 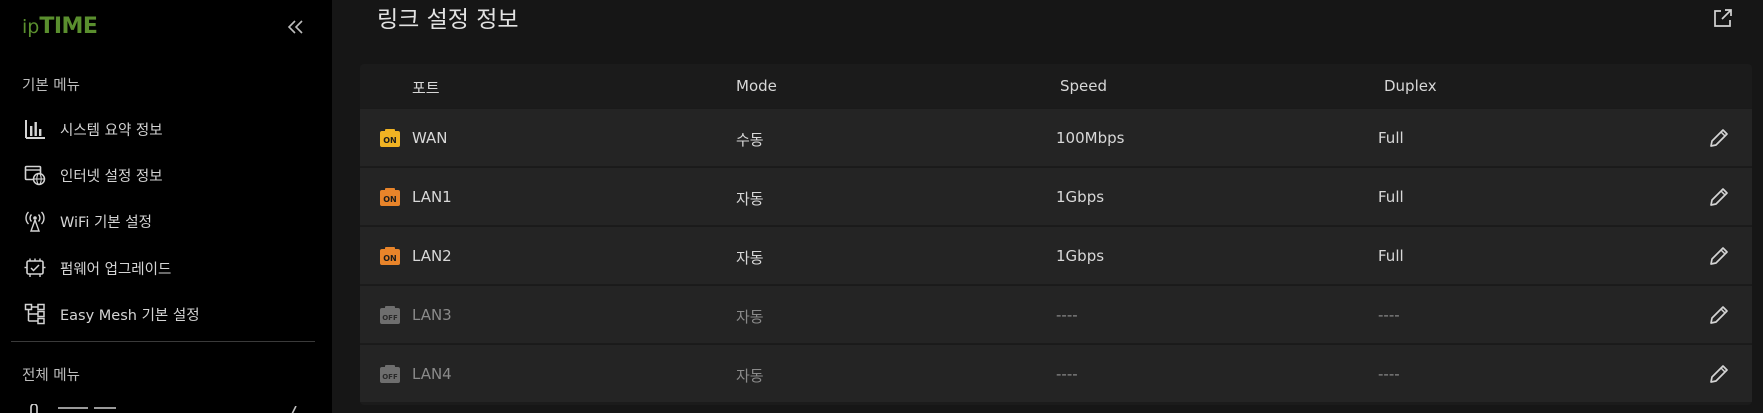 I want to click on sidebar-item-label: 인터넷 설정 정보, so click(x=111, y=176).